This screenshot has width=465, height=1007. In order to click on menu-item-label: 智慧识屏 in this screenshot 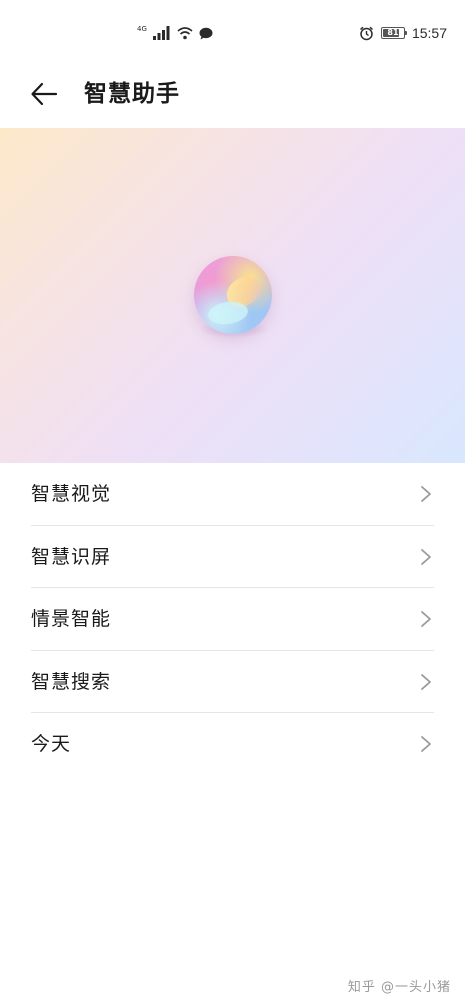, I will do `click(71, 556)`.